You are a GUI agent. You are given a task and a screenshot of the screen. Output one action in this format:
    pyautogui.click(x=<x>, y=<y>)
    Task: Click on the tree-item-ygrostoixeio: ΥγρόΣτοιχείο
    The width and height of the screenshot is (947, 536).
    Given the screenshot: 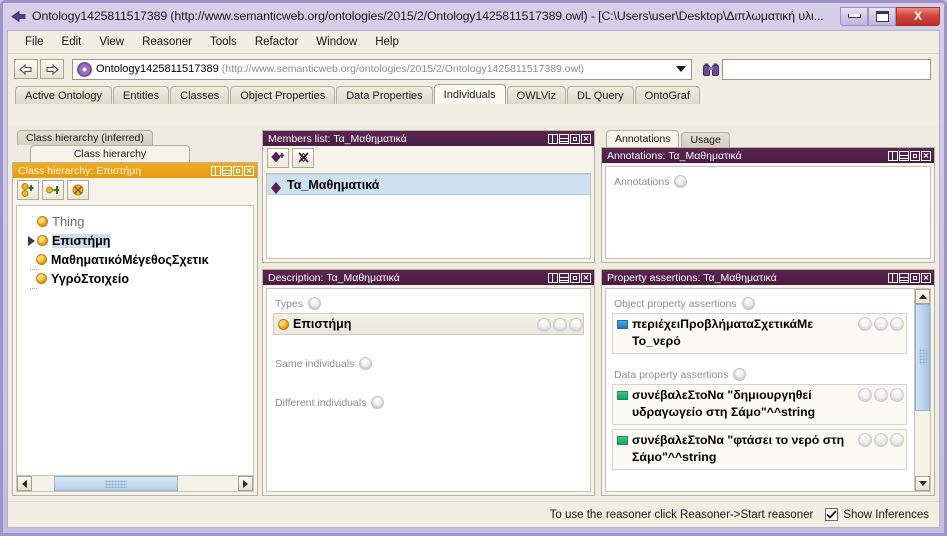 What is the action you would take?
    pyautogui.click(x=136, y=279)
    